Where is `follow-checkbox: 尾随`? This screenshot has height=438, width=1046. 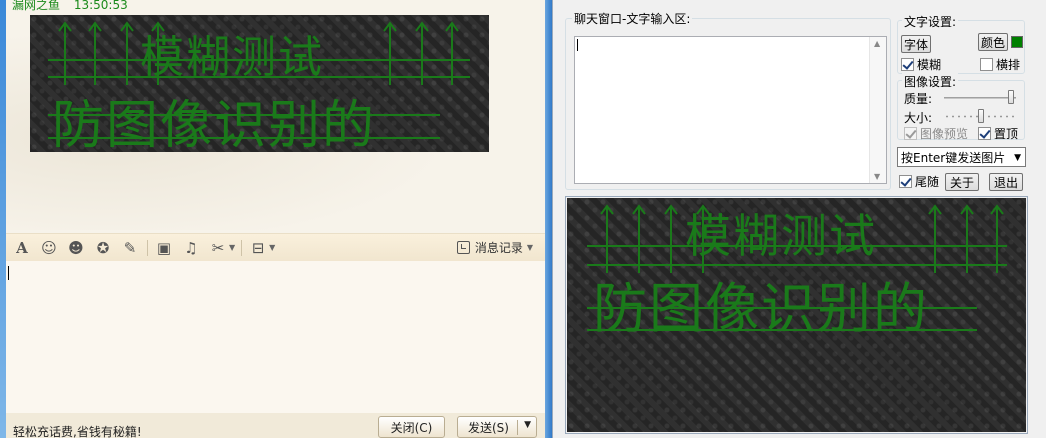 follow-checkbox: 尾随 is located at coordinates (919, 181).